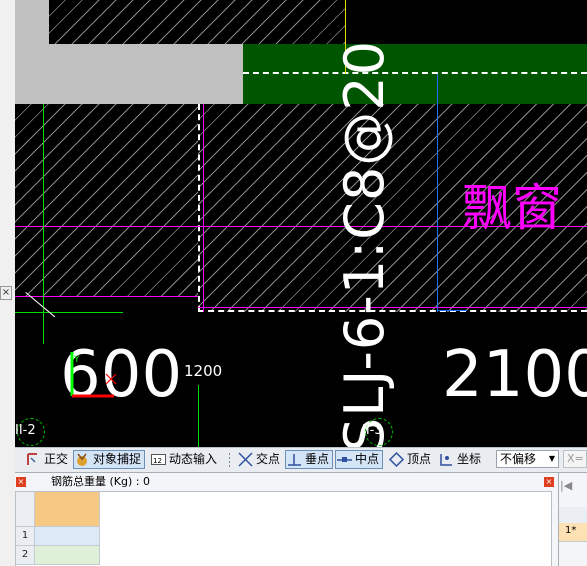 The width and height of the screenshot is (587, 566). What do you see at coordinates (294, 460) in the screenshot?
I see `perpendicular-icon` at bounding box center [294, 460].